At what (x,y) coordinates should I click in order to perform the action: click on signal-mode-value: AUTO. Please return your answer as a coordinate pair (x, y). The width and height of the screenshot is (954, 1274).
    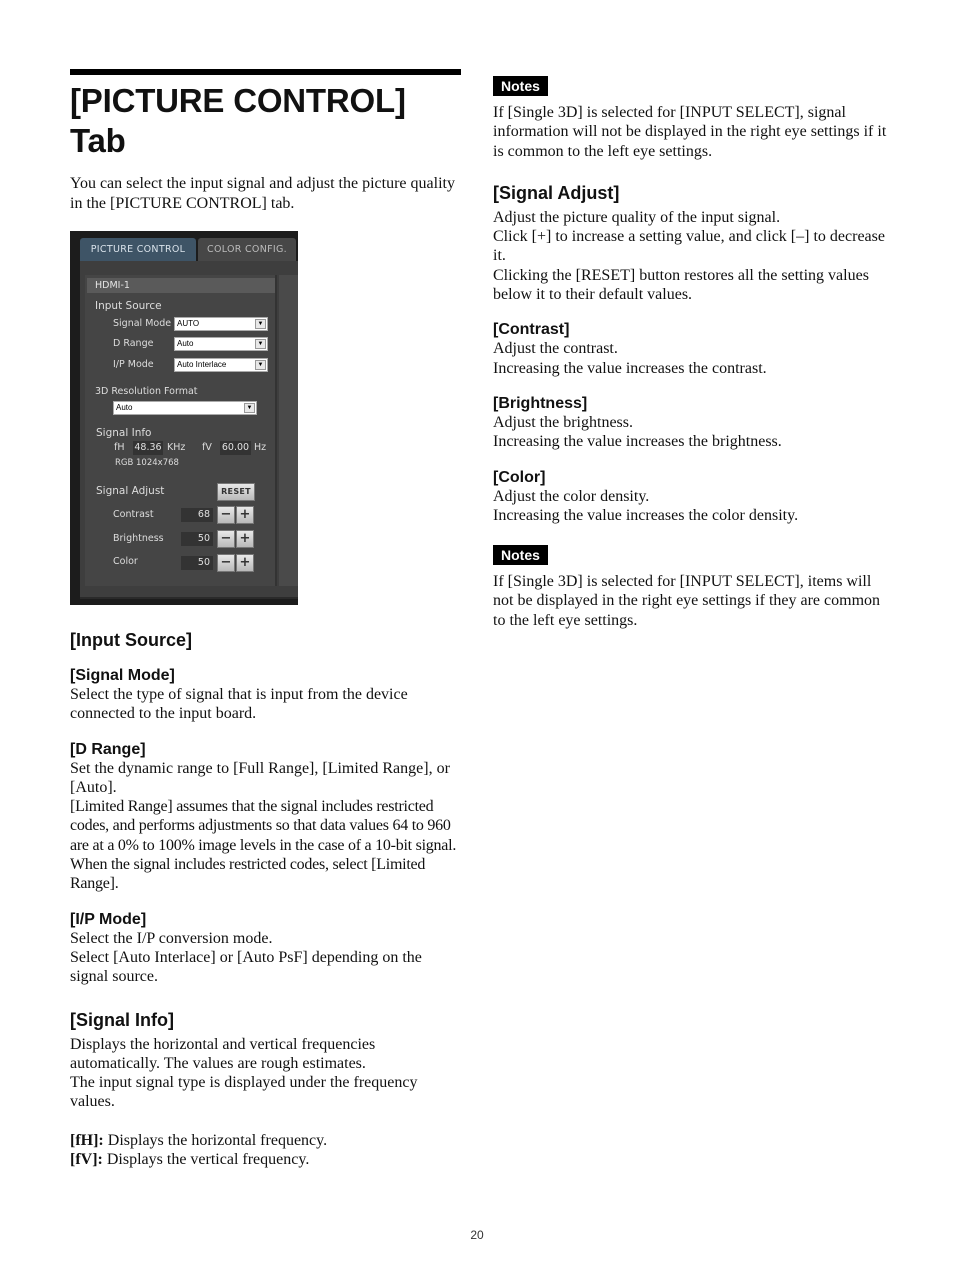
    Looking at the image, I should click on (188, 323).